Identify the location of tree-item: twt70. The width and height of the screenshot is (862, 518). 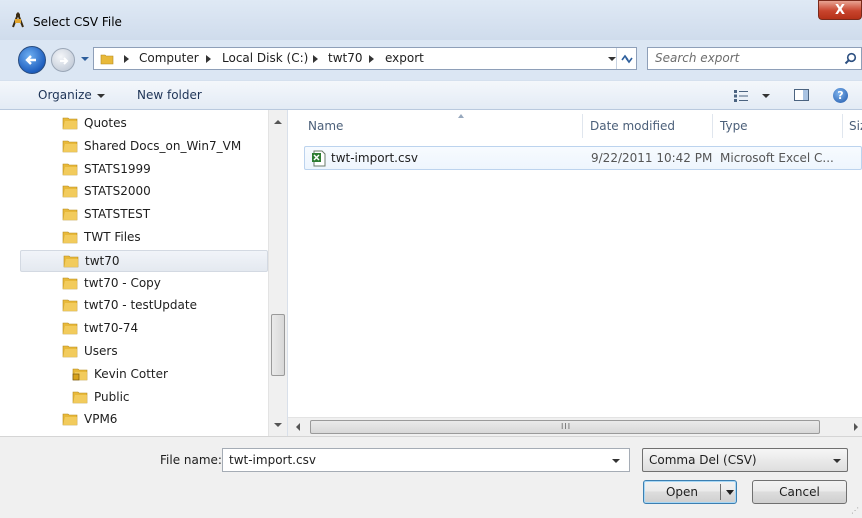
(144, 260).